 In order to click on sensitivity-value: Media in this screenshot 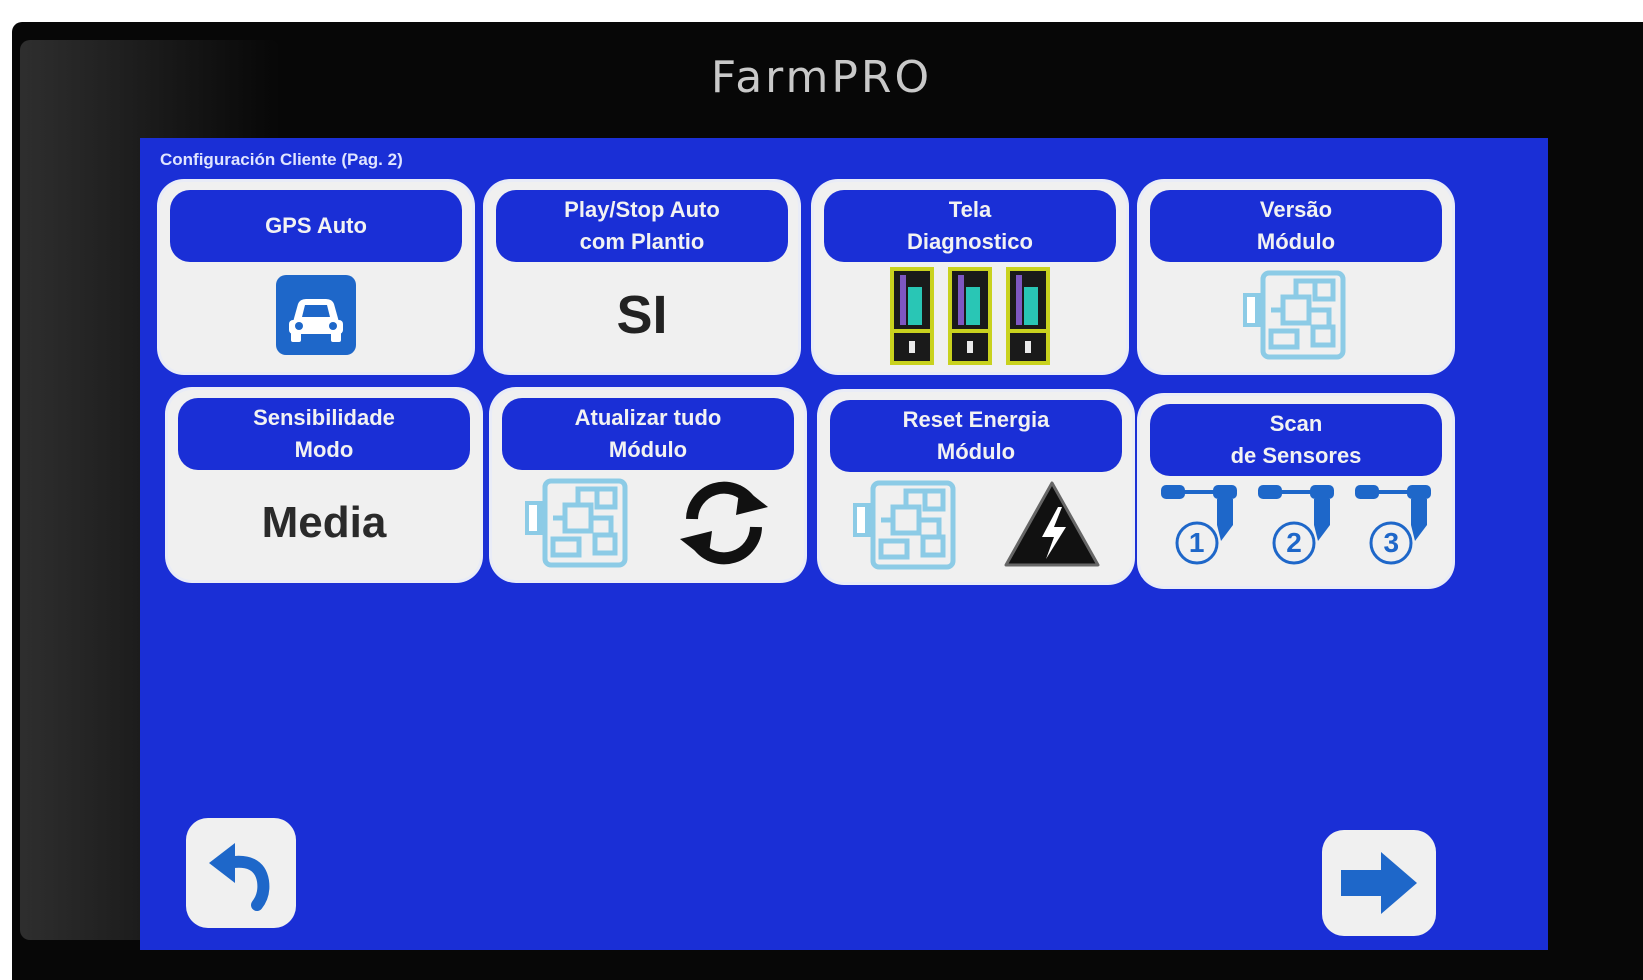, I will do `click(324, 522)`.